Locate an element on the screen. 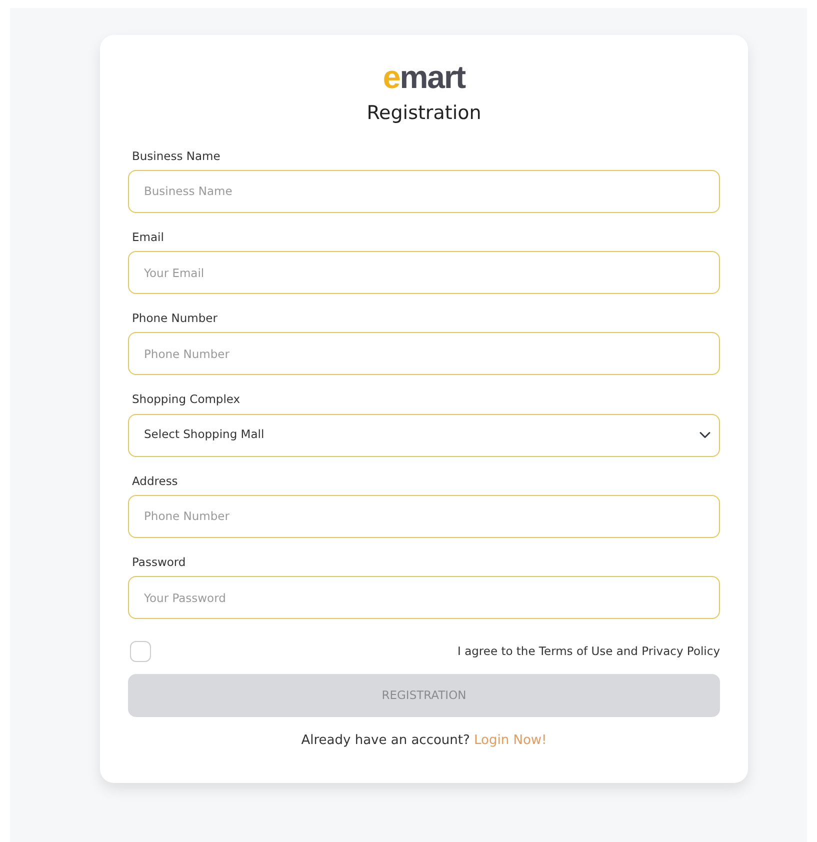 The width and height of the screenshot is (817, 842). shopping-mall-select: Select Shopping Mall is located at coordinates (424, 435).